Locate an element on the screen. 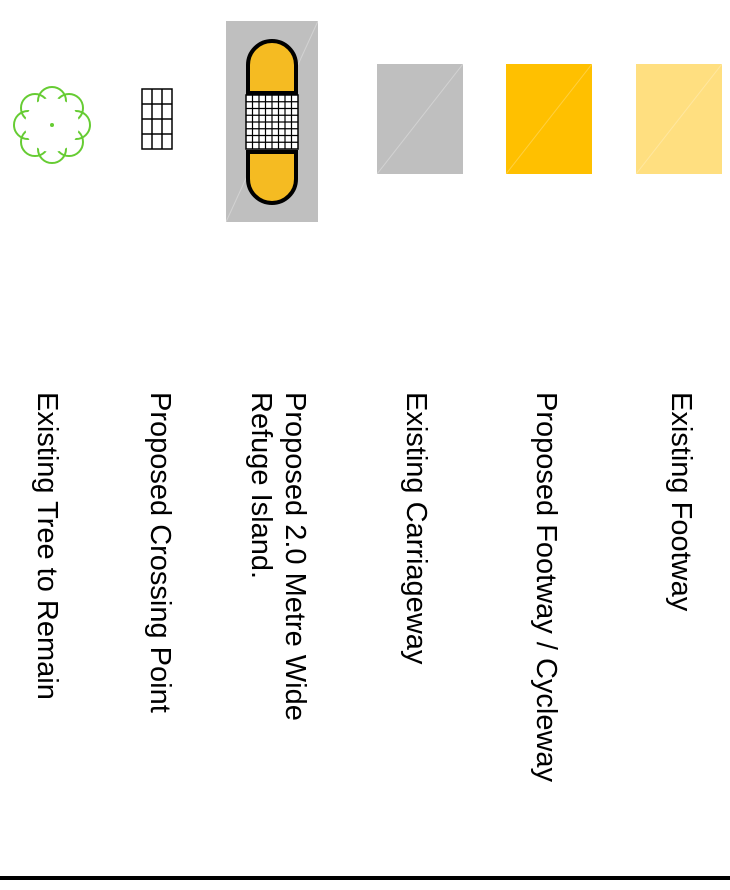 This screenshot has width=730, height=890. refuge-island-bottom-bulb is located at coordinates (272, 177).